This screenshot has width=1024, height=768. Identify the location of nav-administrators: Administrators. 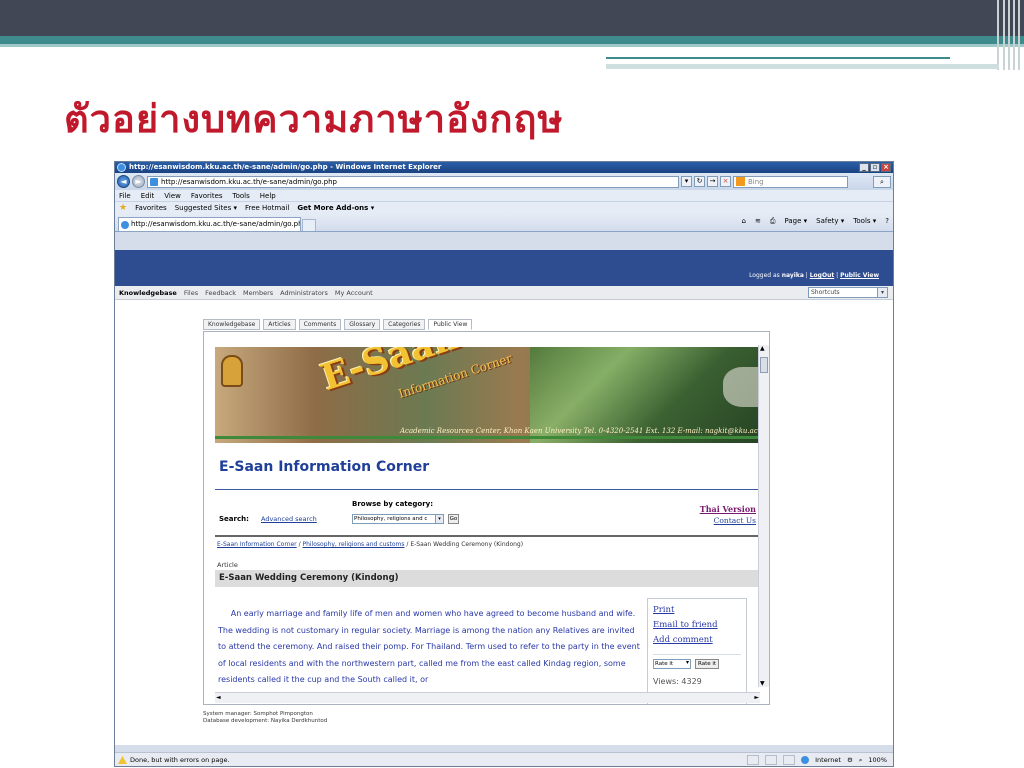
(304, 293).